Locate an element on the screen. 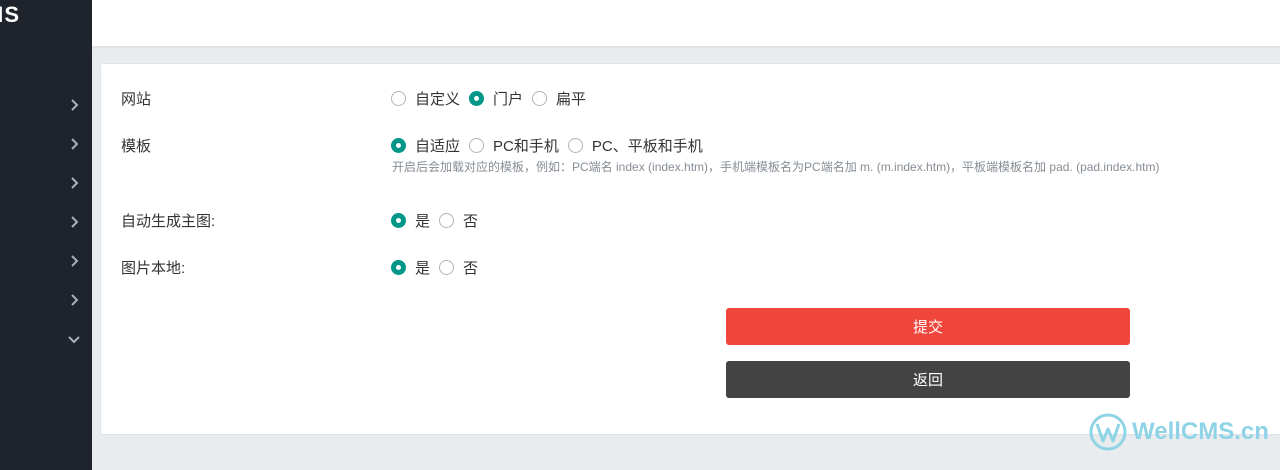  wellcms-logo-icon is located at coordinates (1108, 432).